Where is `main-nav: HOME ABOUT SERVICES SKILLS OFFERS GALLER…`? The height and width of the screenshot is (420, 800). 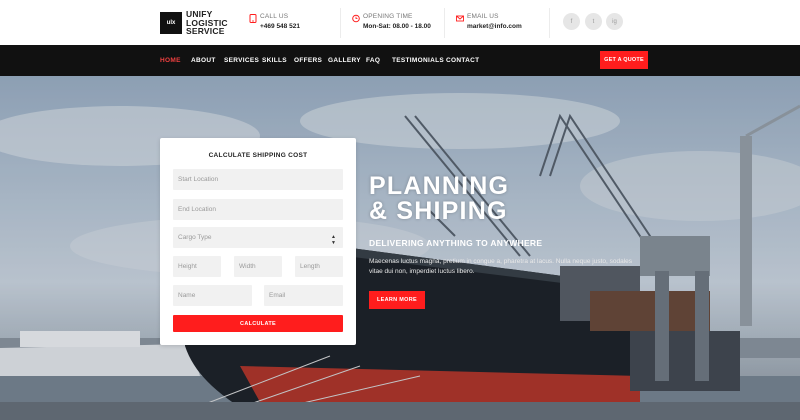 main-nav: HOME ABOUT SERVICES SKILLS OFFERS GALLER… is located at coordinates (400, 60).